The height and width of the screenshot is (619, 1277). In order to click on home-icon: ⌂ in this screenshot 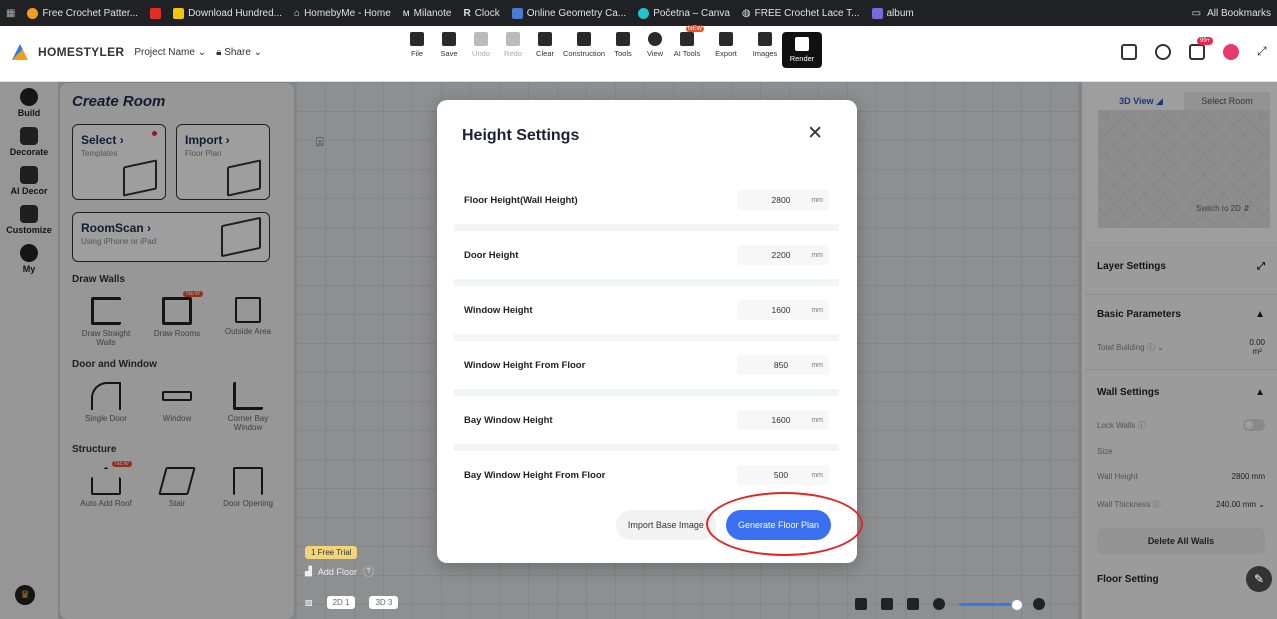, I will do `click(297, 13)`.